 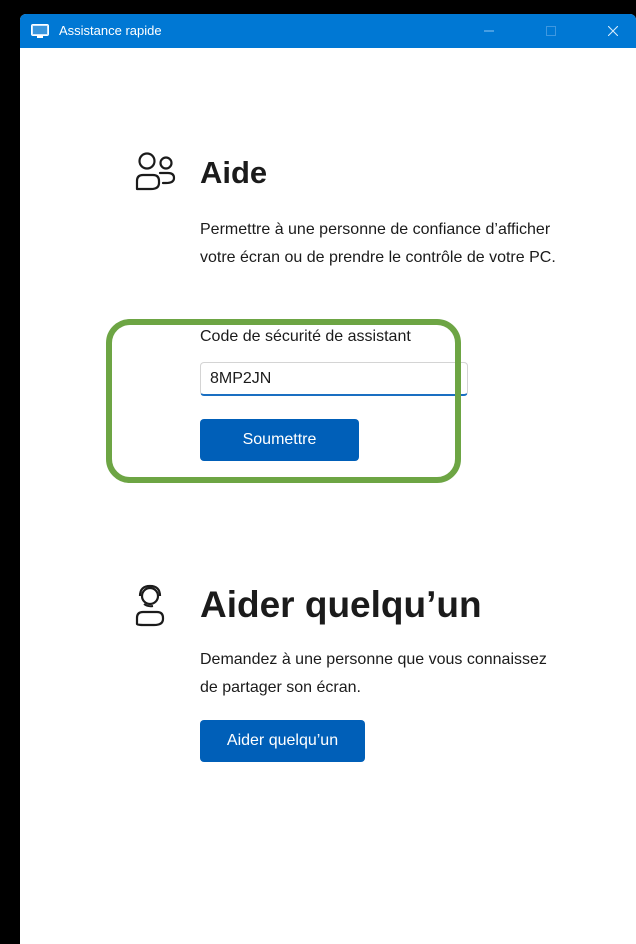 I want to click on window-title: Assistance rapide, so click(x=110, y=30).